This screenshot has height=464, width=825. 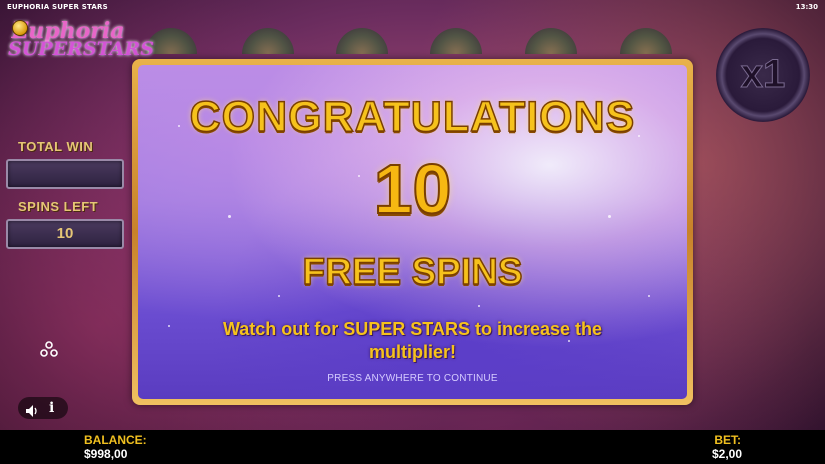 What do you see at coordinates (56, 146) in the screenshot?
I see `total-win-label: TOTAL WIN` at bounding box center [56, 146].